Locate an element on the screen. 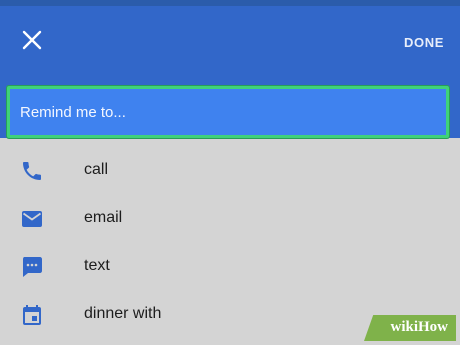 The height and width of the screenshot is (345, 460). suggestion-text: text is located at coordinates (230, 266).